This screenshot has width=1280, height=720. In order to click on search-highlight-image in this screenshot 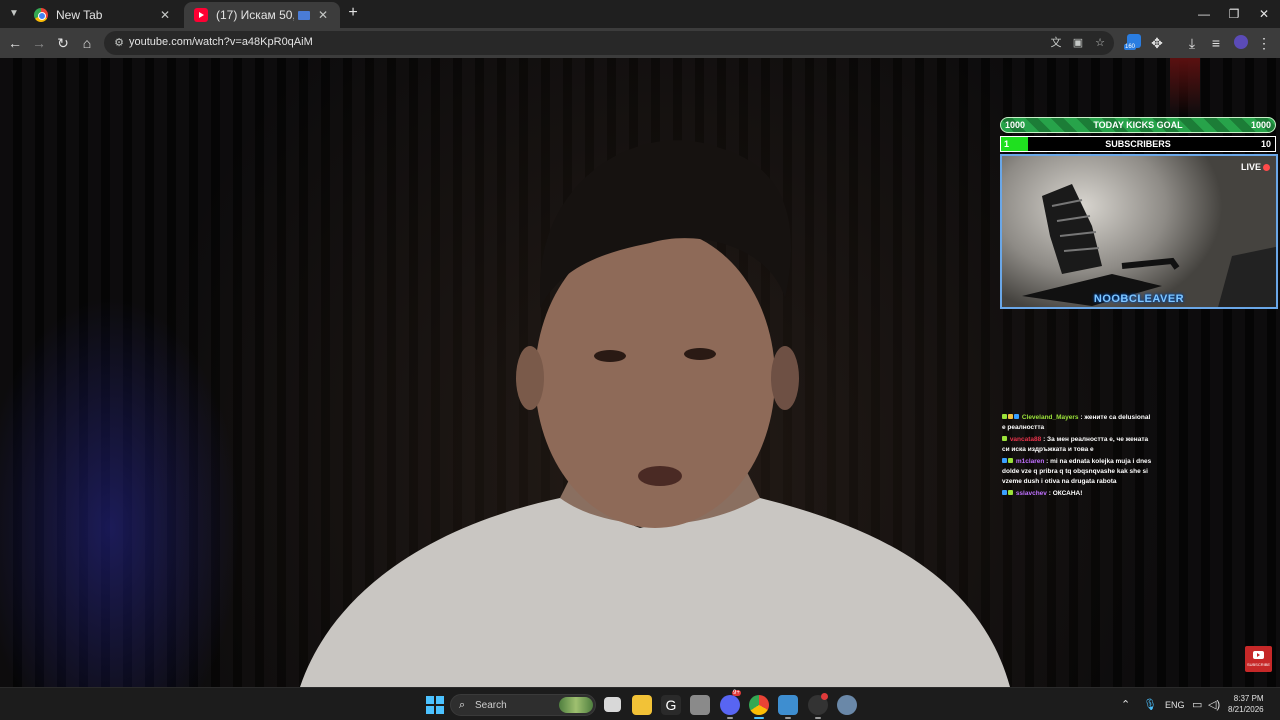, I will do `click(576, 705)`.